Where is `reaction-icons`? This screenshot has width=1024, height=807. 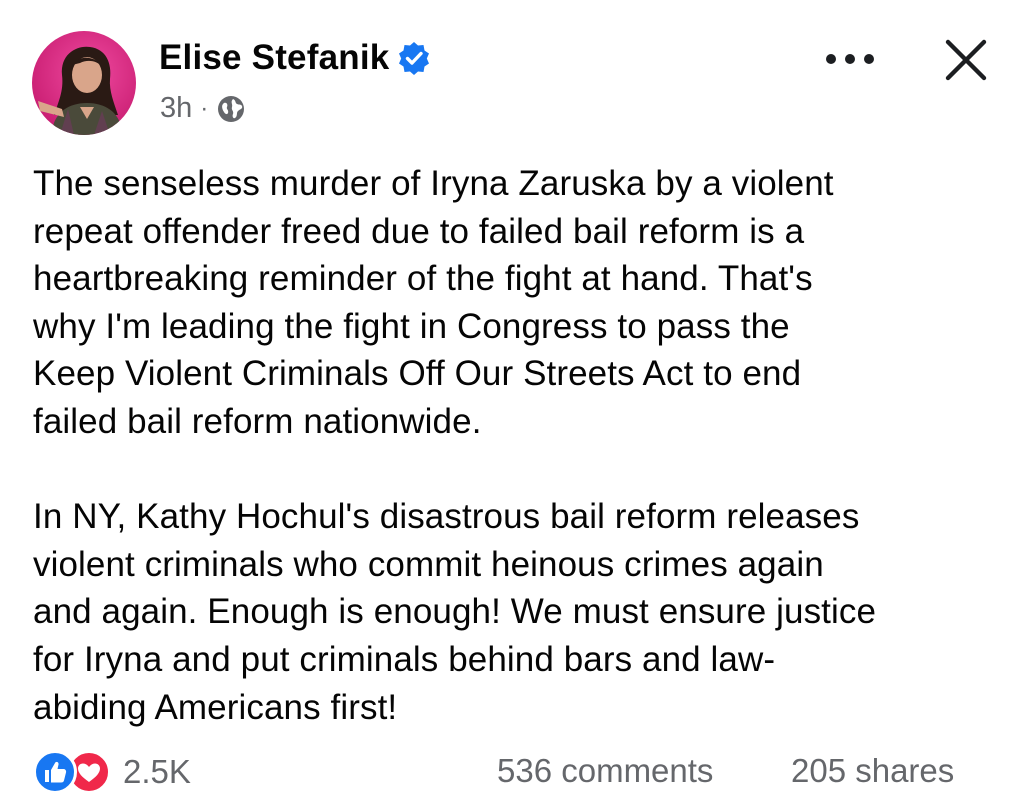
reaction-icons is located at coordinates (72, 772).